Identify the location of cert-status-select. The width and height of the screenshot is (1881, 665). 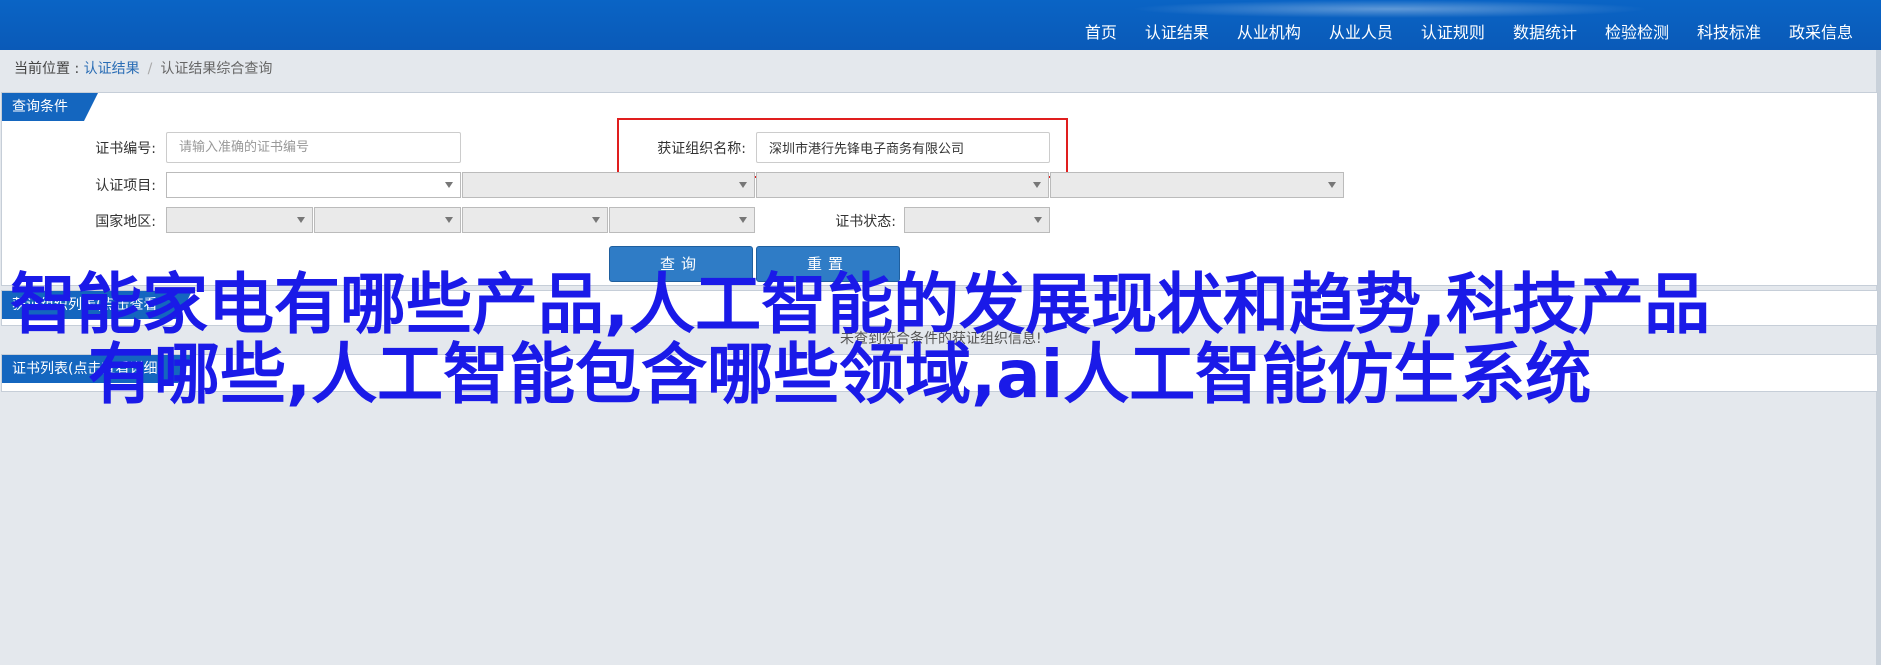
(977, 220).